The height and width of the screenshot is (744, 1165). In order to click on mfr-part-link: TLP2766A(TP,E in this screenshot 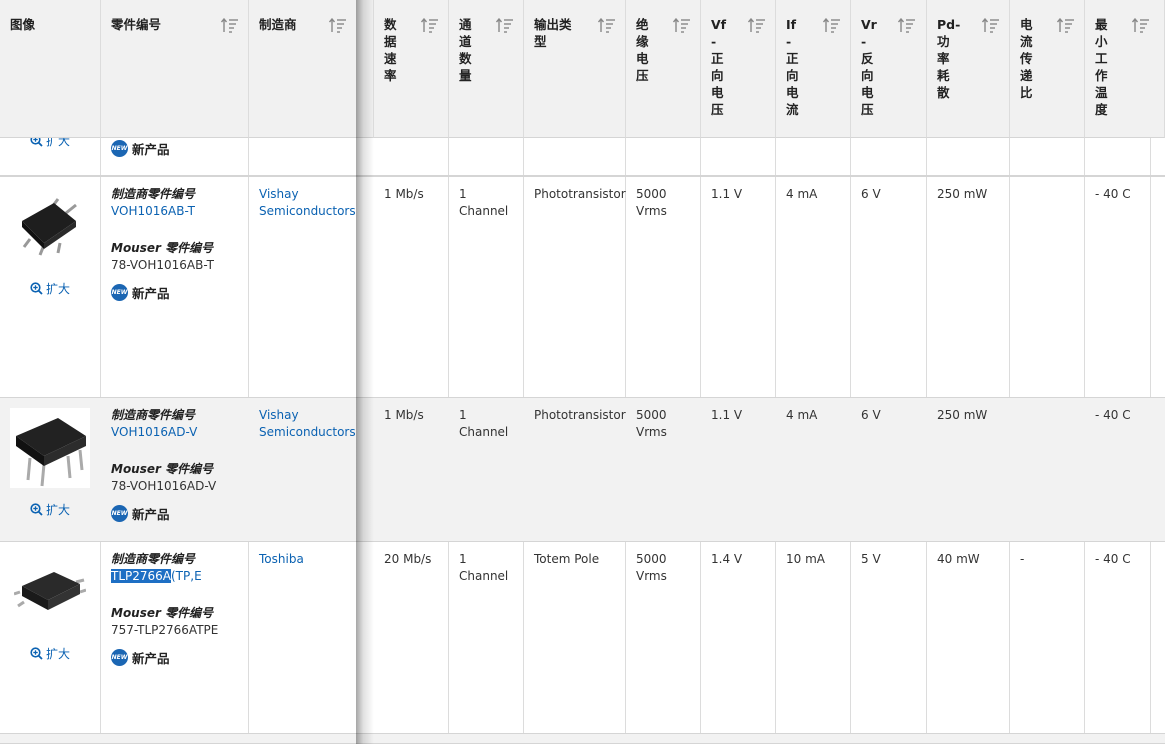, I will do `click(156, 576)`.